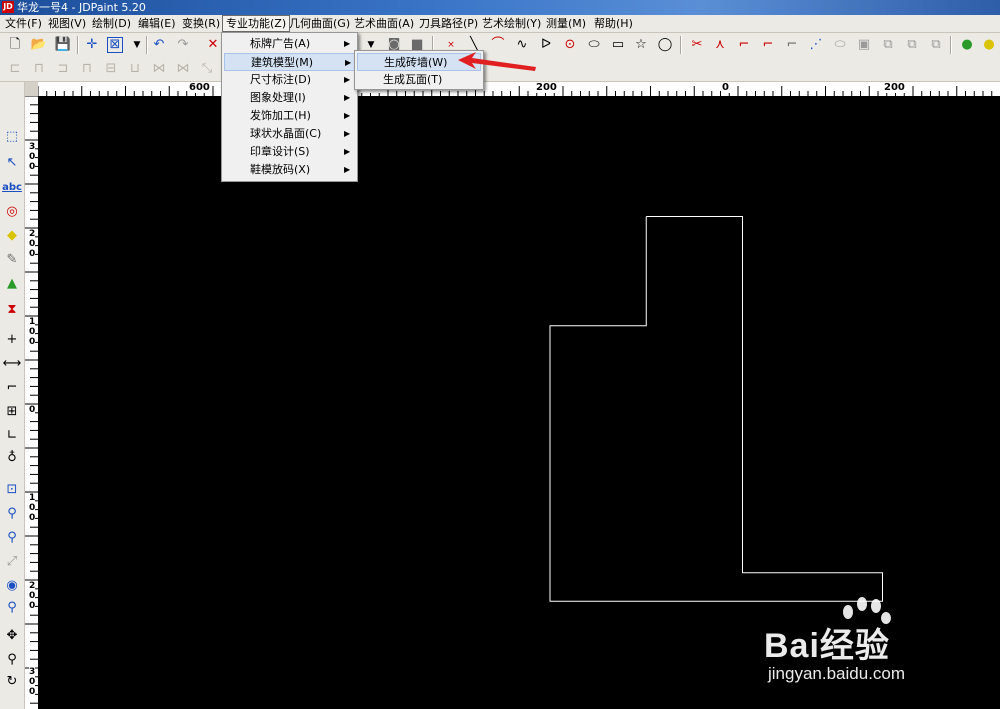 The height and width of the screenshot is (709, 1000). Describe the element at coordinates (289, 116) in the screenshot. I see `menu-item-hair-ornament: 发饰加工(H) ▶` at that location.